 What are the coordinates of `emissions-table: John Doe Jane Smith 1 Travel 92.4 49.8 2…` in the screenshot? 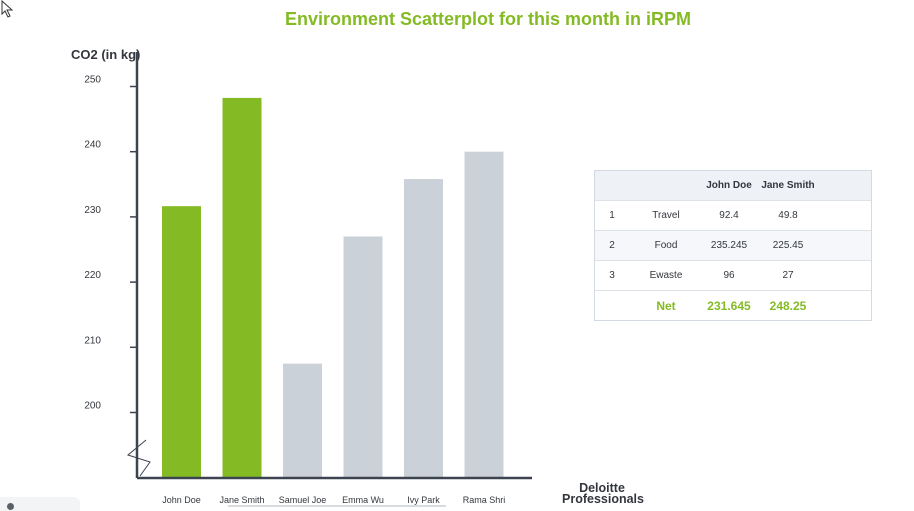 It's located at (733, 245).